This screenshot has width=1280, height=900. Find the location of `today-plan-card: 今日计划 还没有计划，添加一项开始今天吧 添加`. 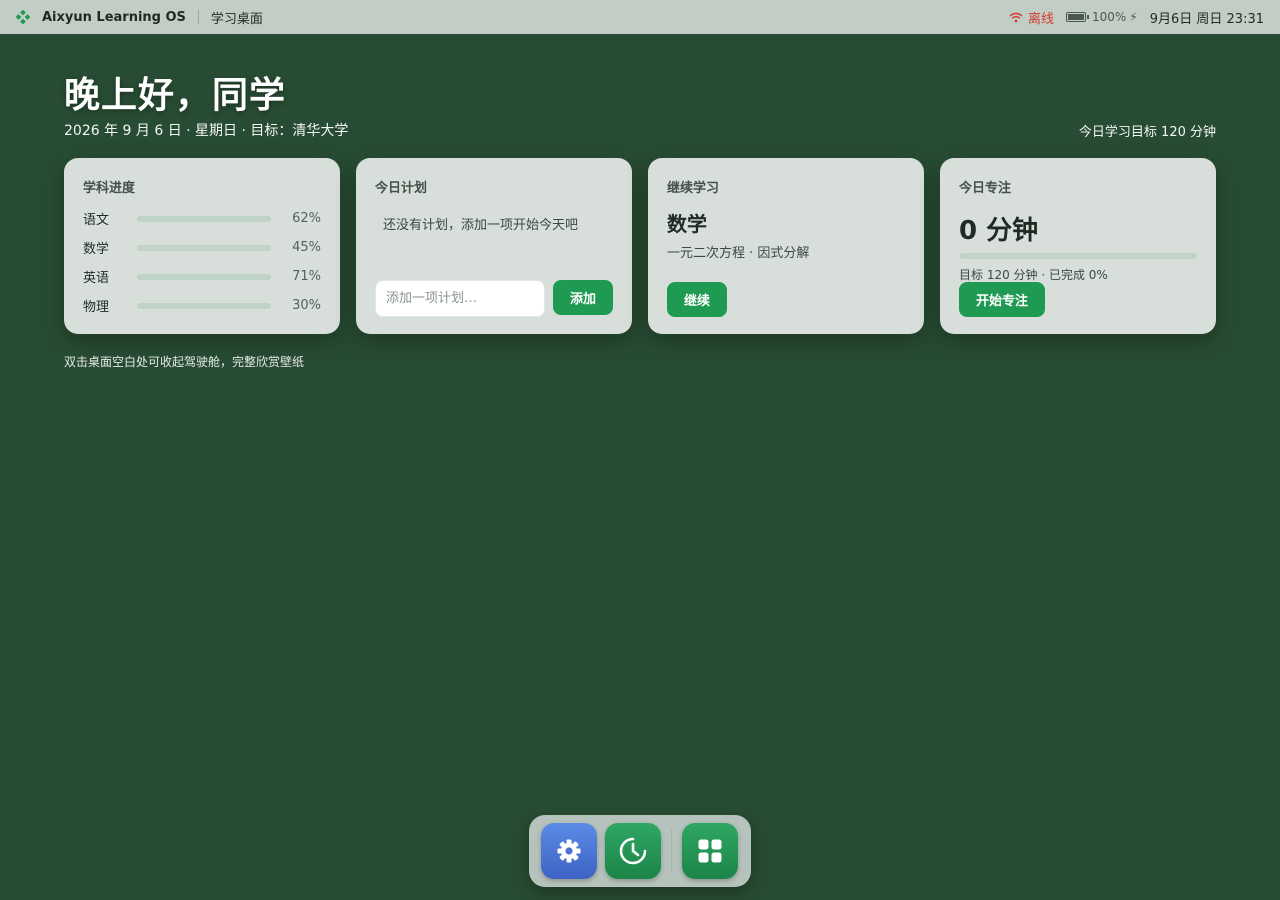

today-plan-card: 今日计划 还没有计划，添加一项开始今天吧 添加 is located at coordinates (494, 246).